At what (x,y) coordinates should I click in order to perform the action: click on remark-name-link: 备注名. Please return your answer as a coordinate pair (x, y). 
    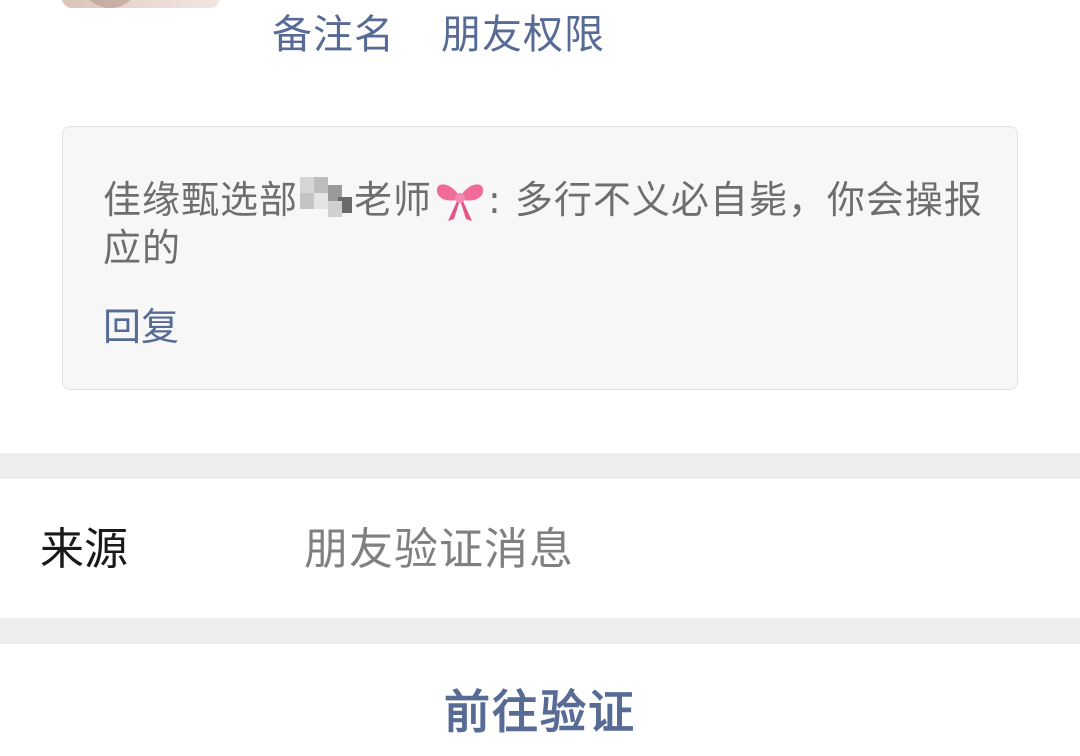
    Looking at the image, I should click on (333, 35).